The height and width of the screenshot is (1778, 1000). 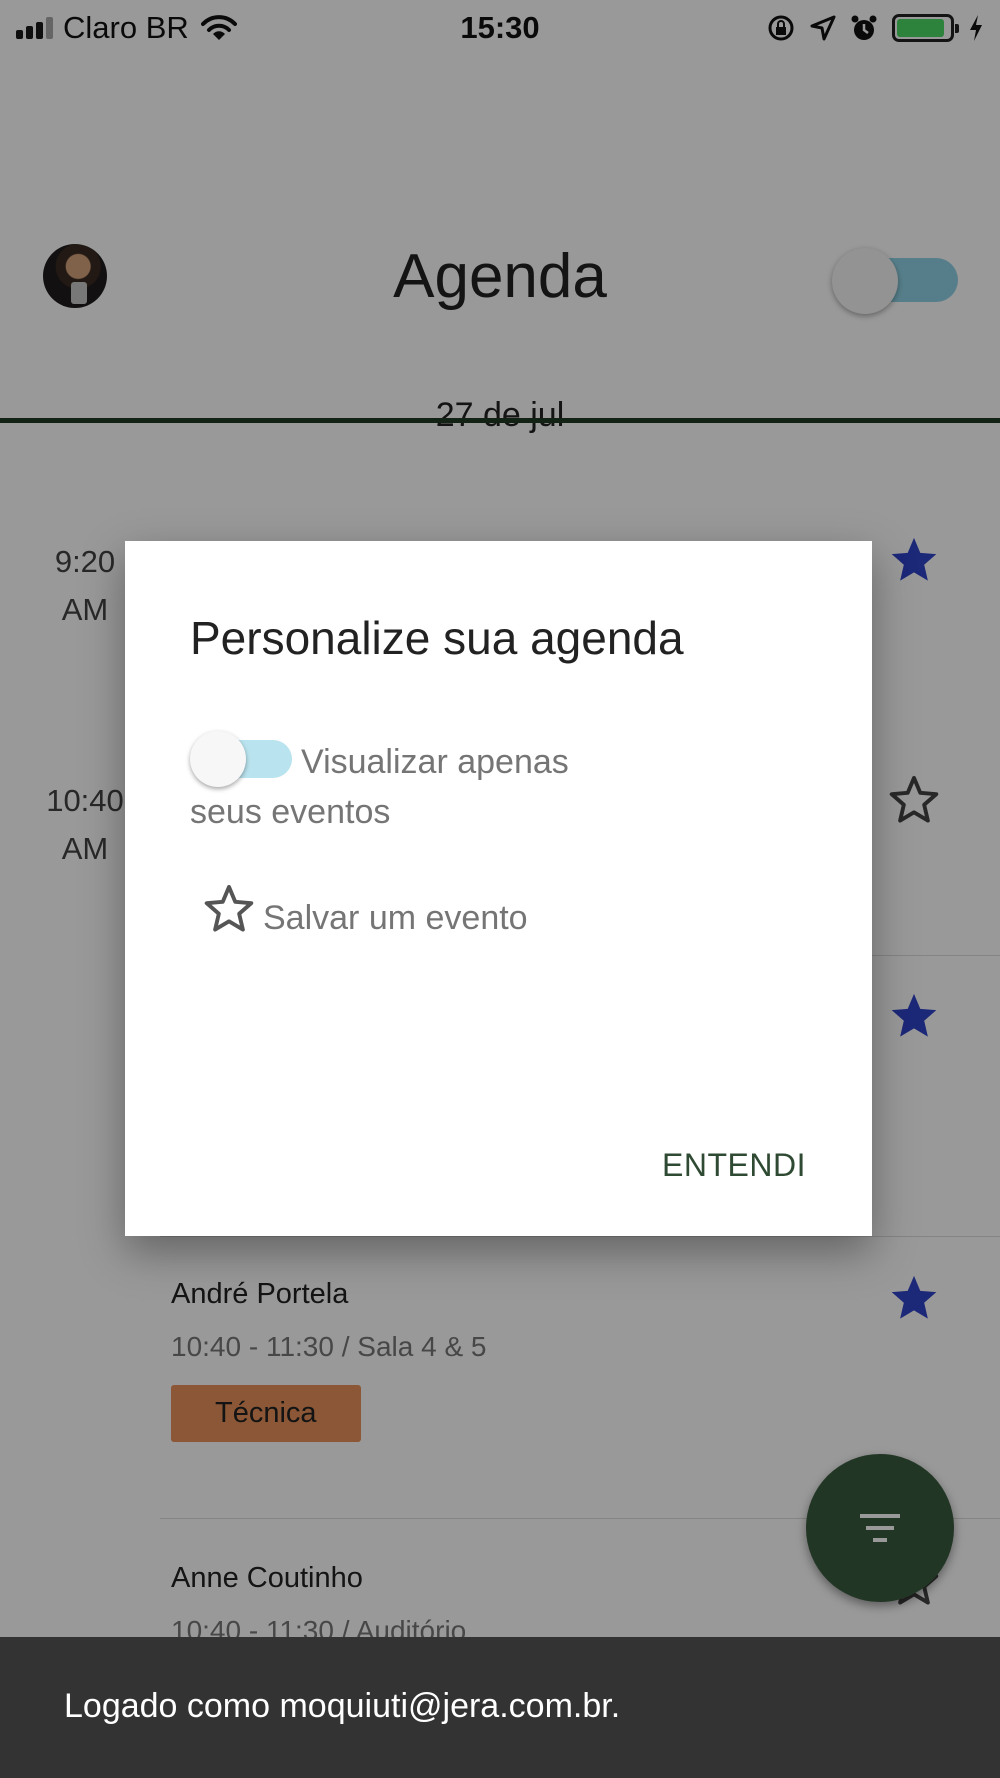 What do you see at coordinates (290, 812) in the screenshot?
I see `option-toggle-text-line2: seus eventos` at bounding box center [290, 812].